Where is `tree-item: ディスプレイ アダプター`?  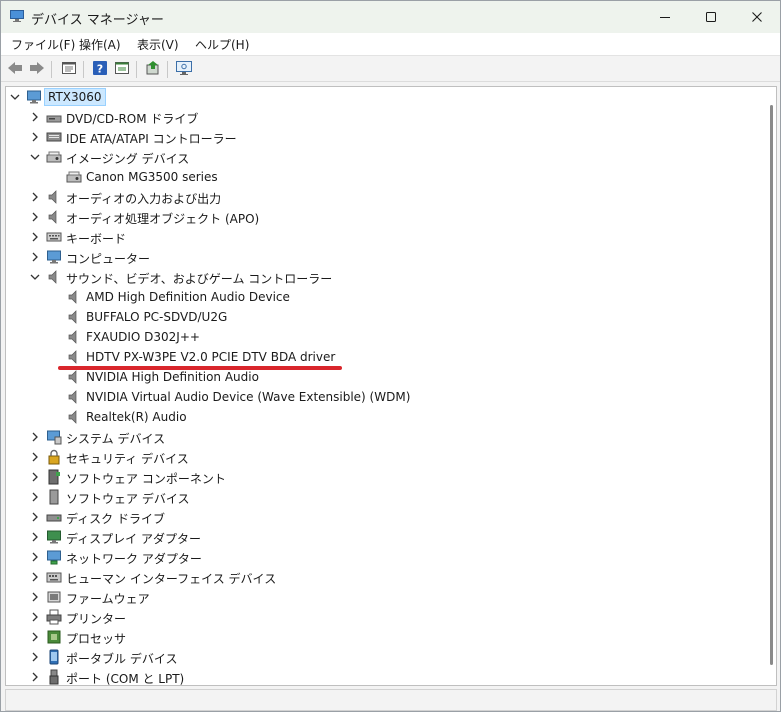 tree-item: ディスプレイ アダプター is located at coordinates (386, 537).